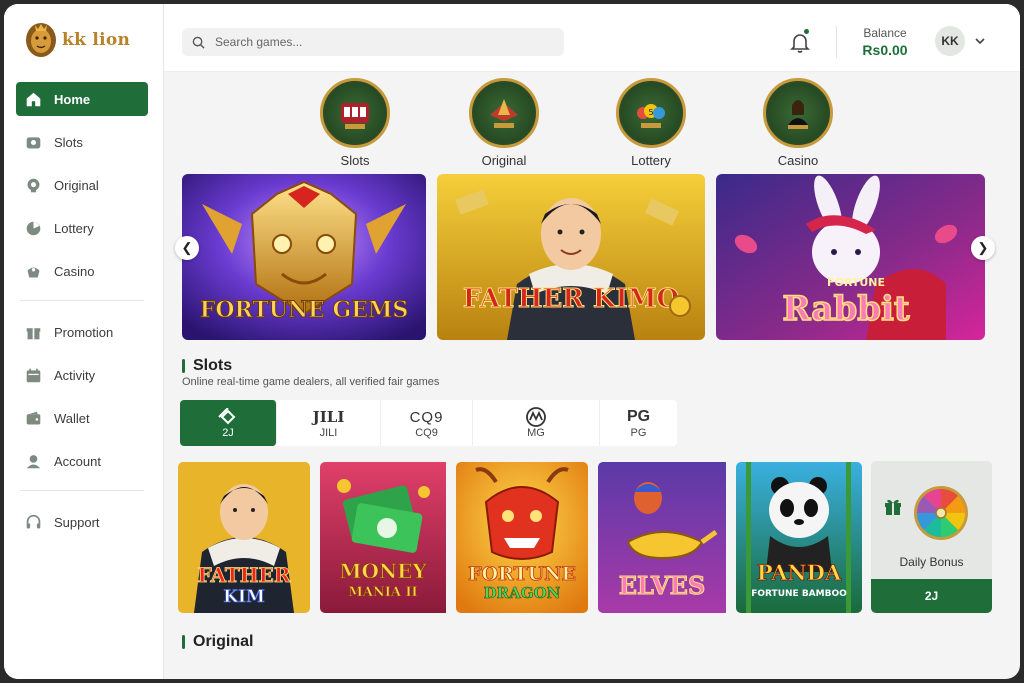  I want to click on chevron-left-icon: ❮, so click(187, 247).